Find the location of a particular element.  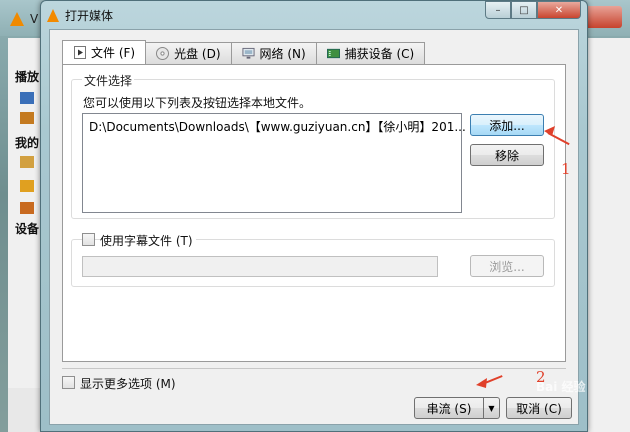

background-right-panel is located at coordinates (608, 235).